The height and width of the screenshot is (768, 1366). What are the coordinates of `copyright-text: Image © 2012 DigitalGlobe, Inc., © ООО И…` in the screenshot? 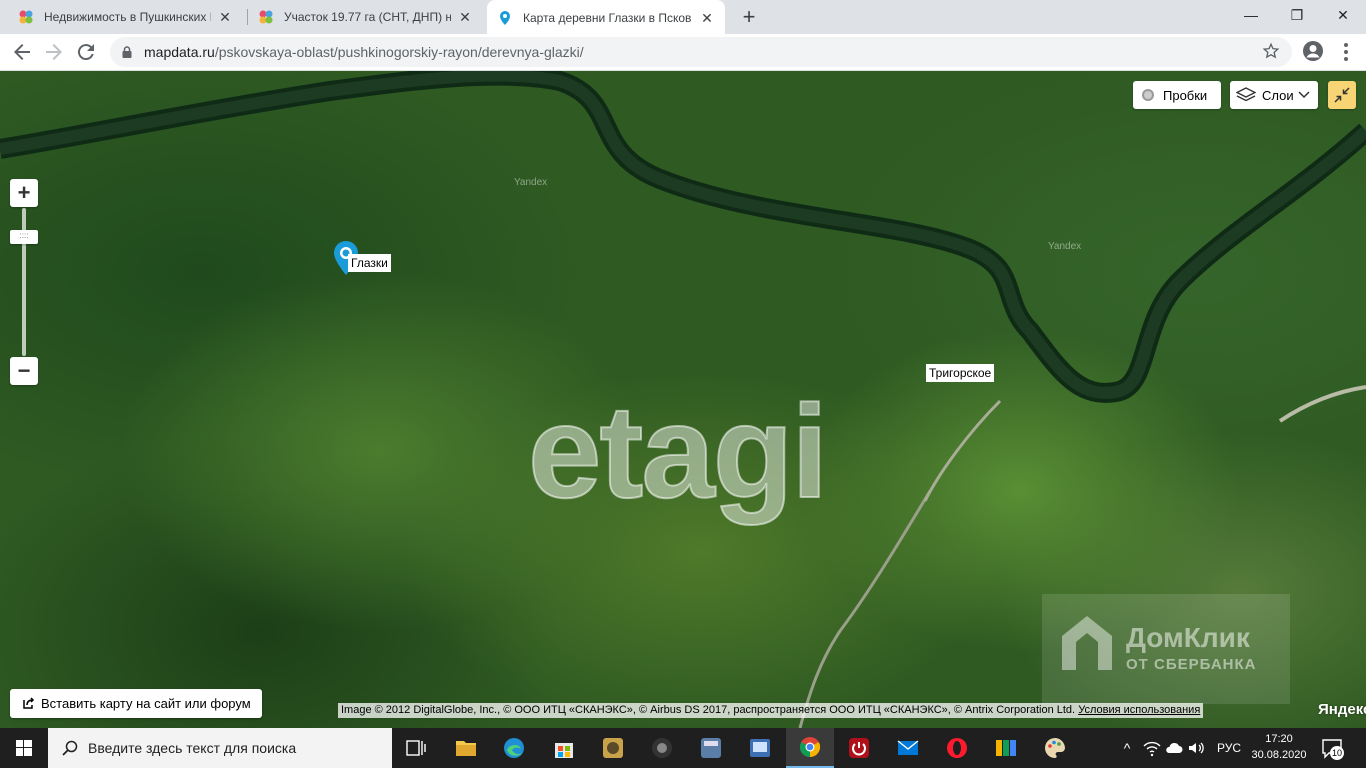 It's located at (708, 710).